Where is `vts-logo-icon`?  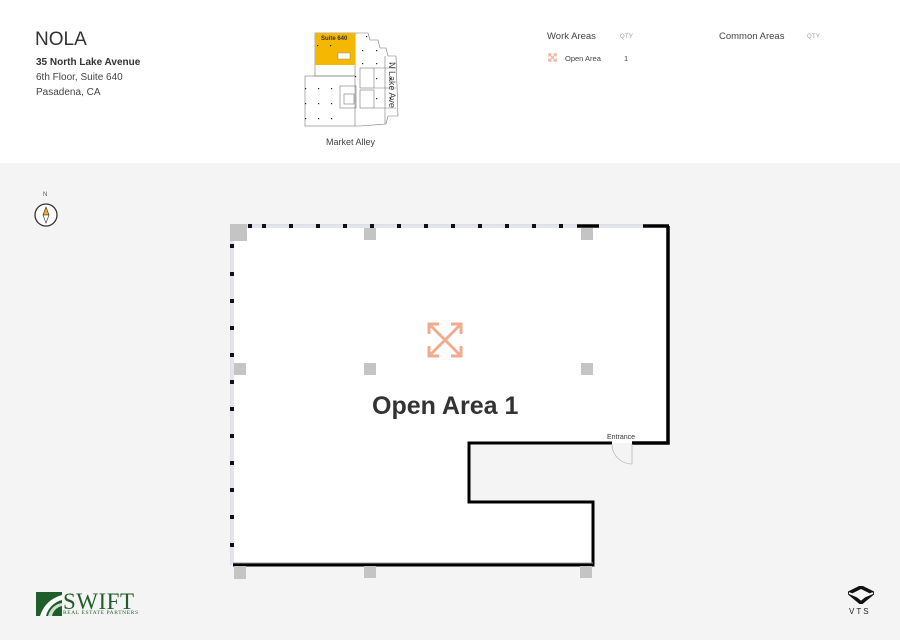 vts-logo-icon is located at coordinates (861, 595).